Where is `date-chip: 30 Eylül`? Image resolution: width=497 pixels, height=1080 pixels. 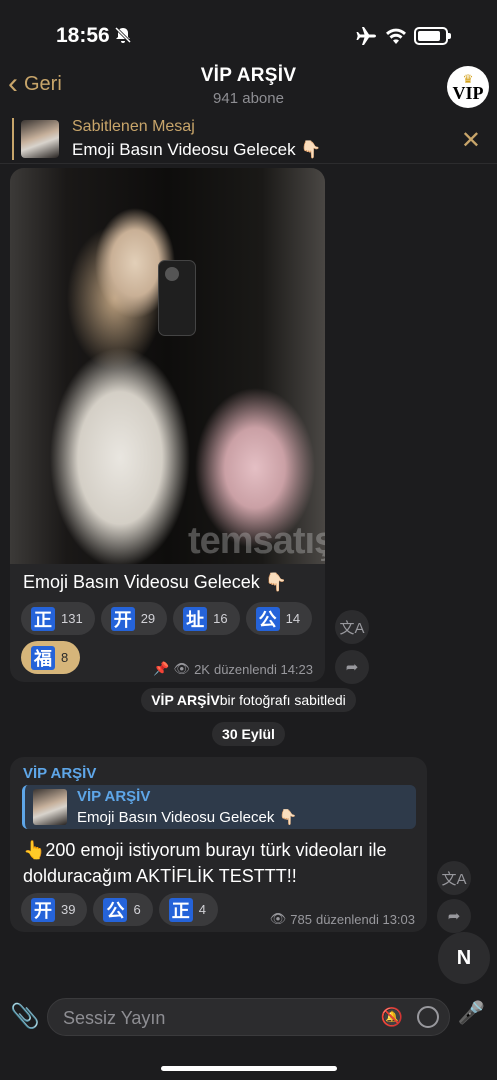 date-chip: 30 Eylül is located at coordinates (248, 734).